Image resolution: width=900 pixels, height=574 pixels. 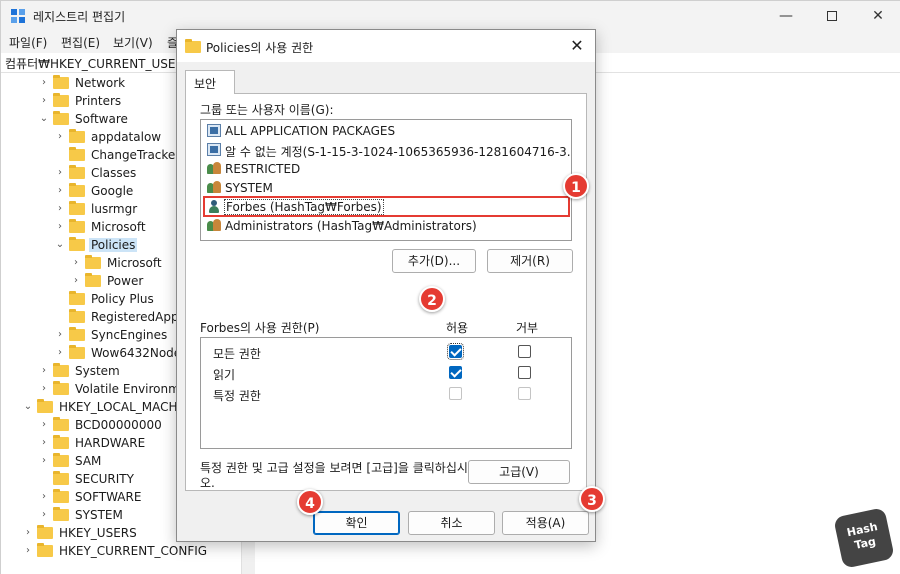 I want to click on forbes-highlight, so click(x=386, y=206).